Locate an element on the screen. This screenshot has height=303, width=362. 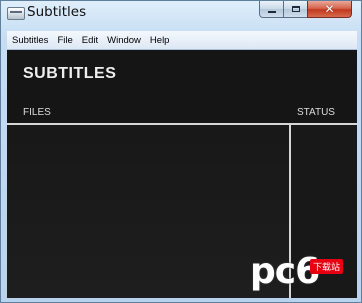
watermark-logo: pc6 下载站 is located at coordinates (302, 274).